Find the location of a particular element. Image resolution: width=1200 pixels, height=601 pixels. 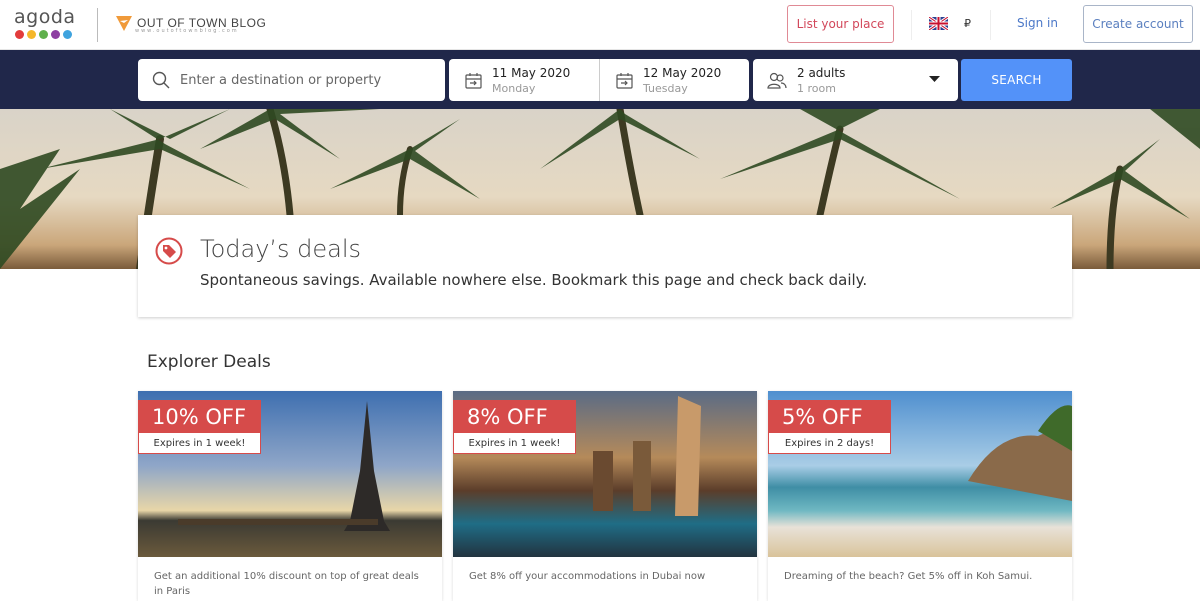

plane-logo-icon is located at coordinates (124, 23).